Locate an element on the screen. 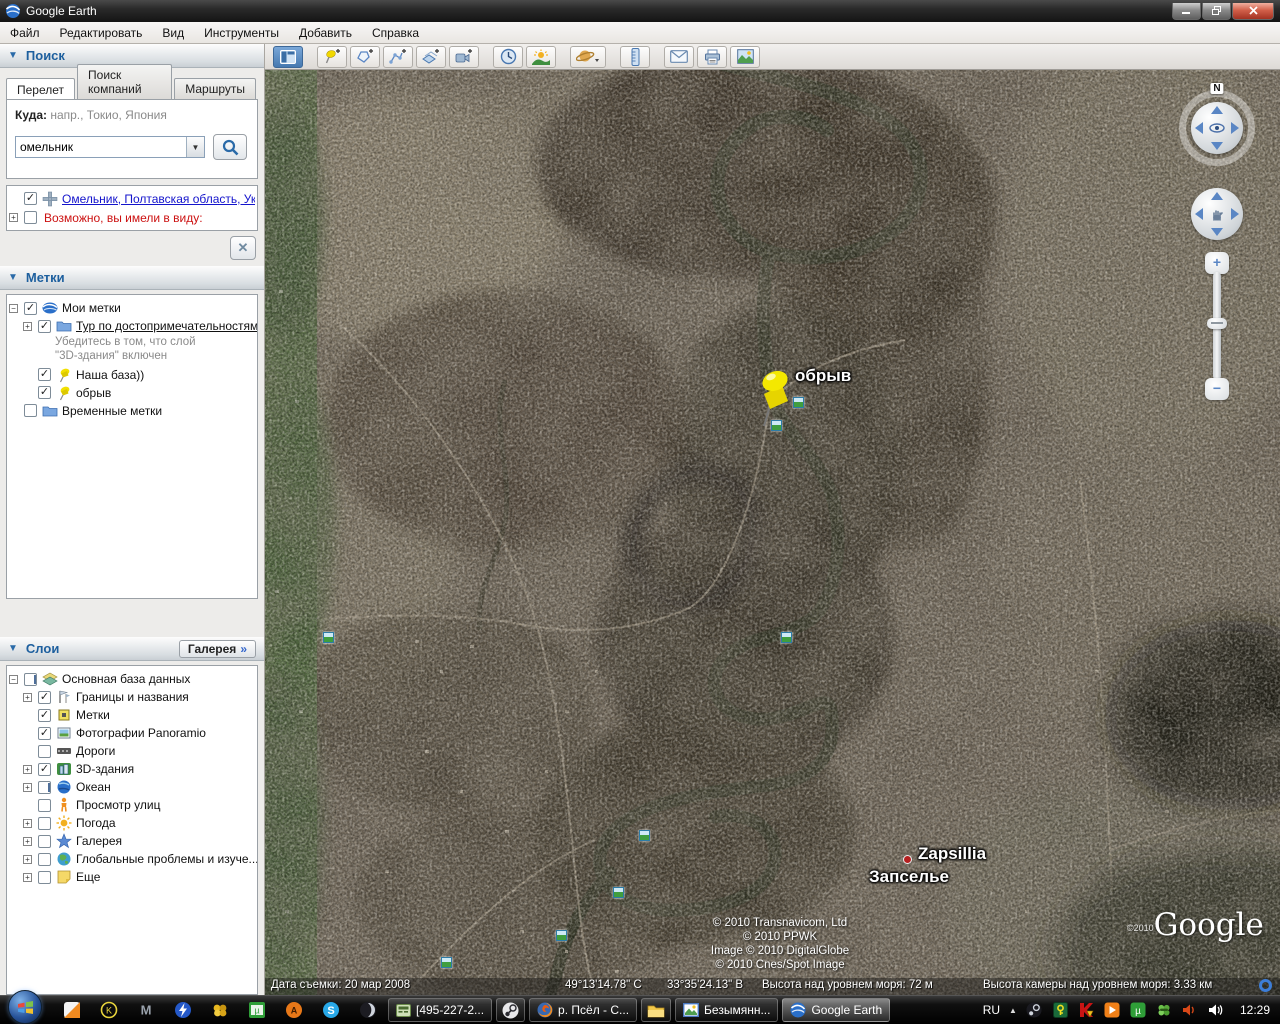 The height and width of the screenshot is (1024, 1280). historical-imagery-button is located at coordinates (508, 56).